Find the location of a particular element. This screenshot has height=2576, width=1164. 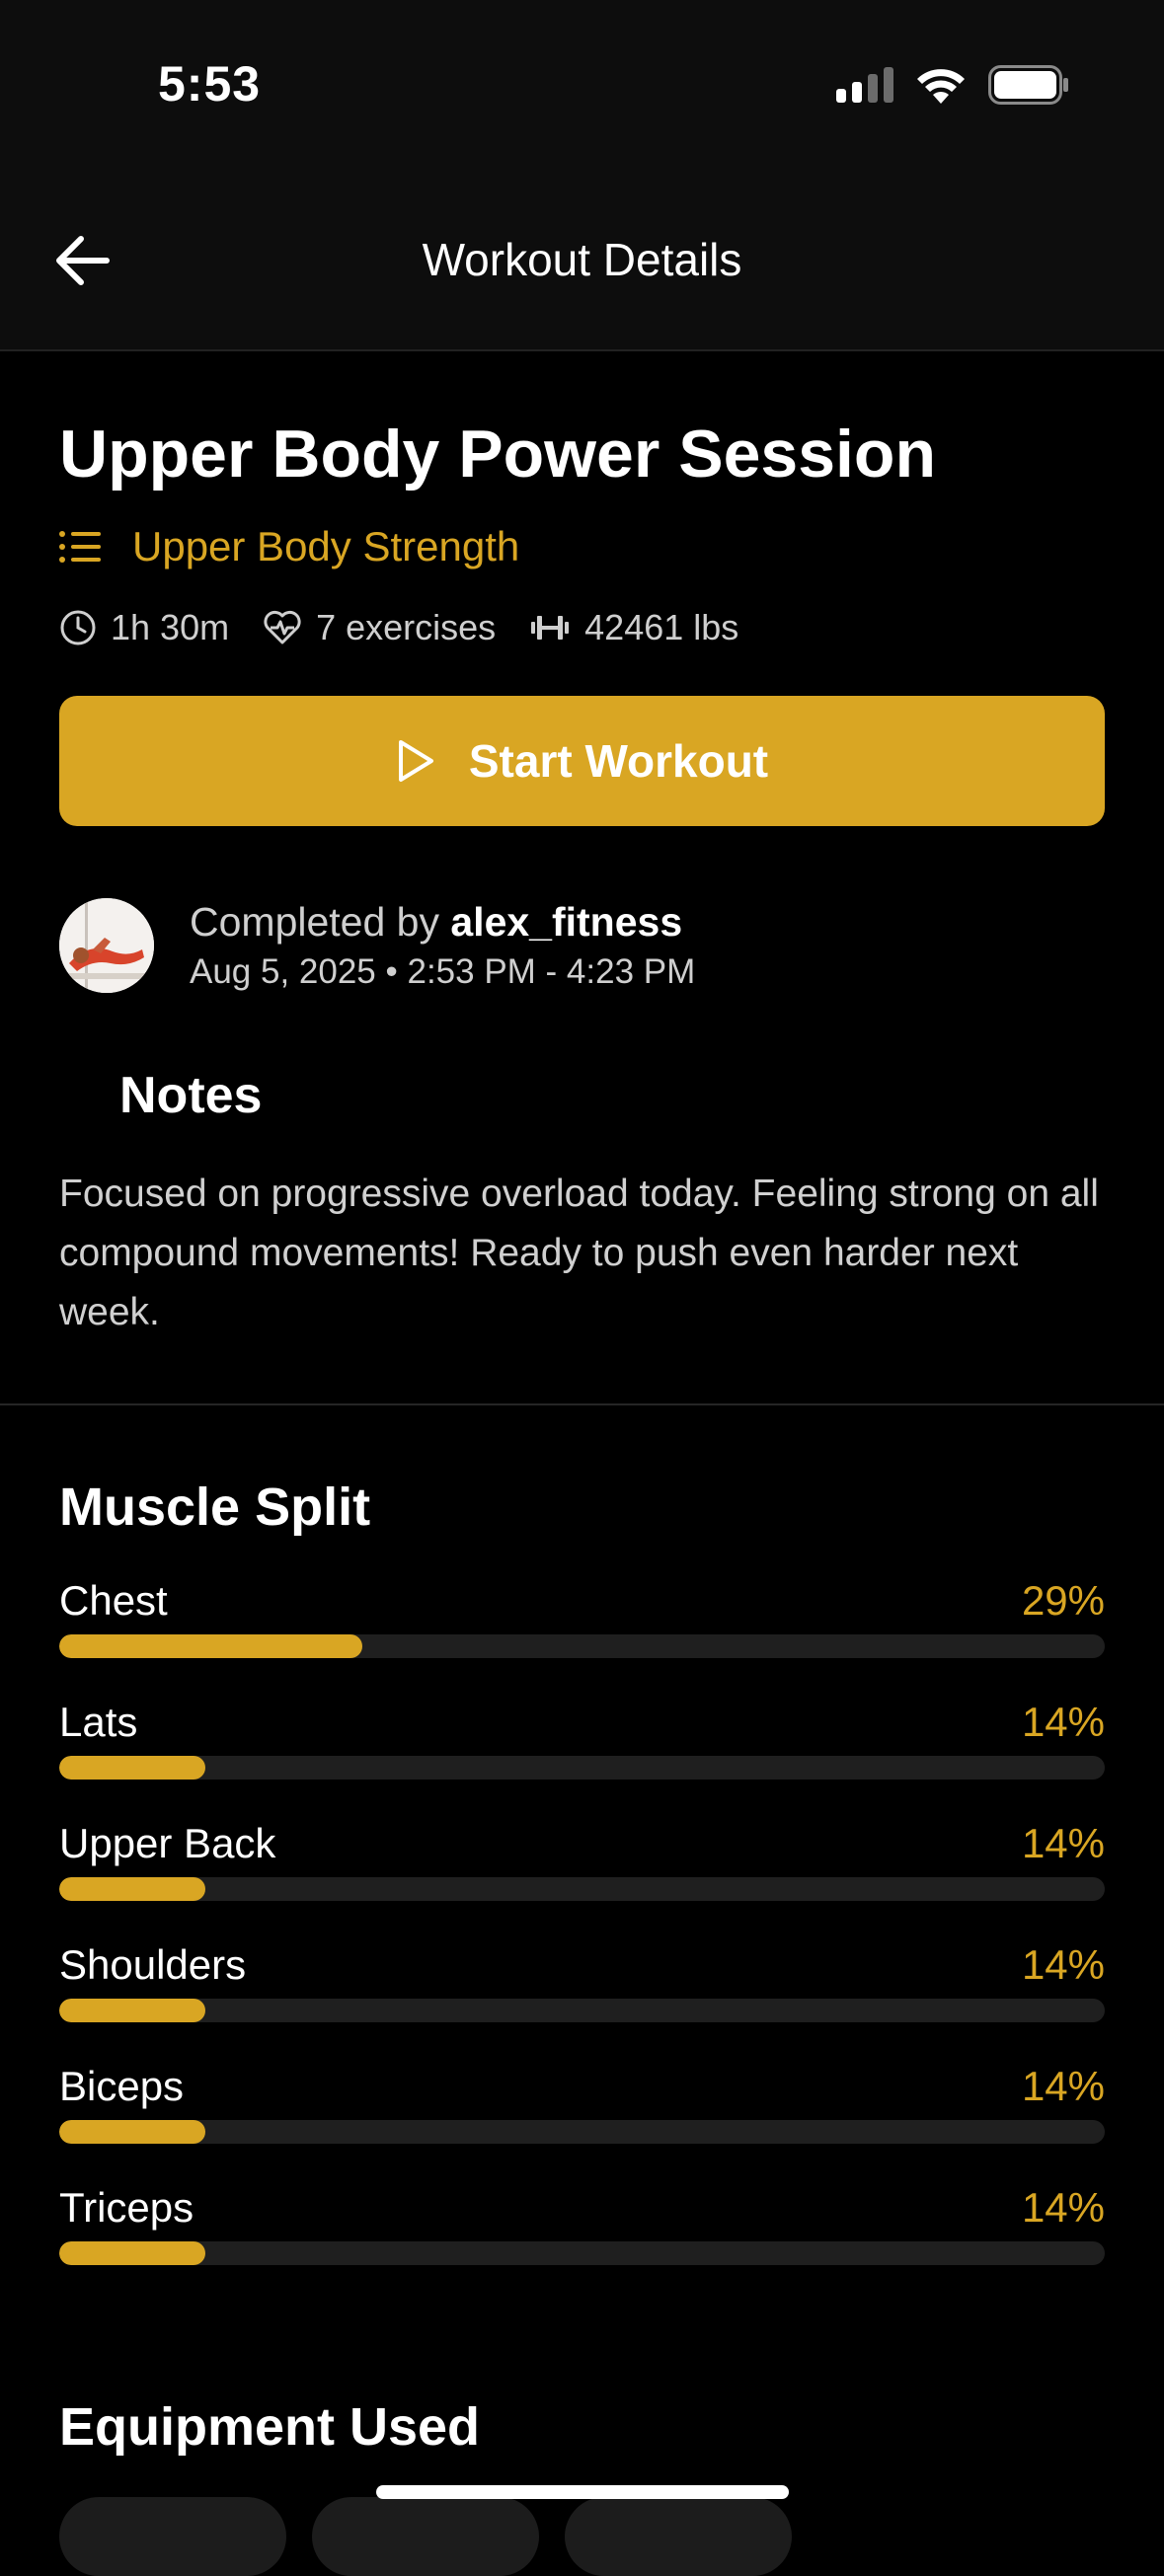

status-icons is located at coordinates (952, 85).